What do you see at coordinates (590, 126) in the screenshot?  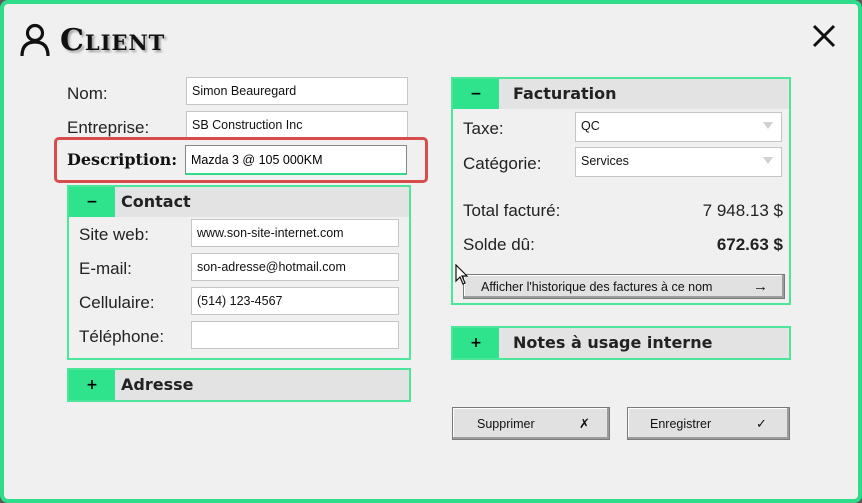 I see `tax-select-value: QC` at bounding box center [590, 126].